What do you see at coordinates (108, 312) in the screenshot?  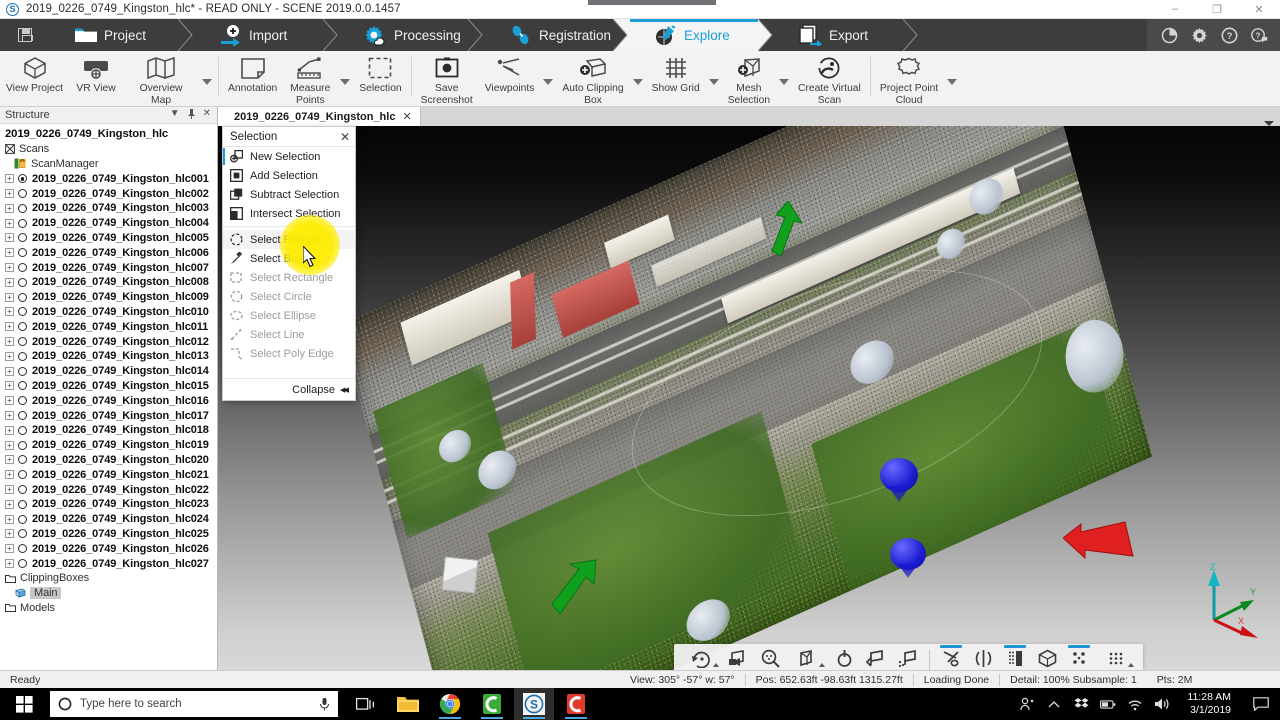 I see `tree-item-scan-010: +2019_0226_0749_Kingston_hlc010` at bounding box center [108, 312].